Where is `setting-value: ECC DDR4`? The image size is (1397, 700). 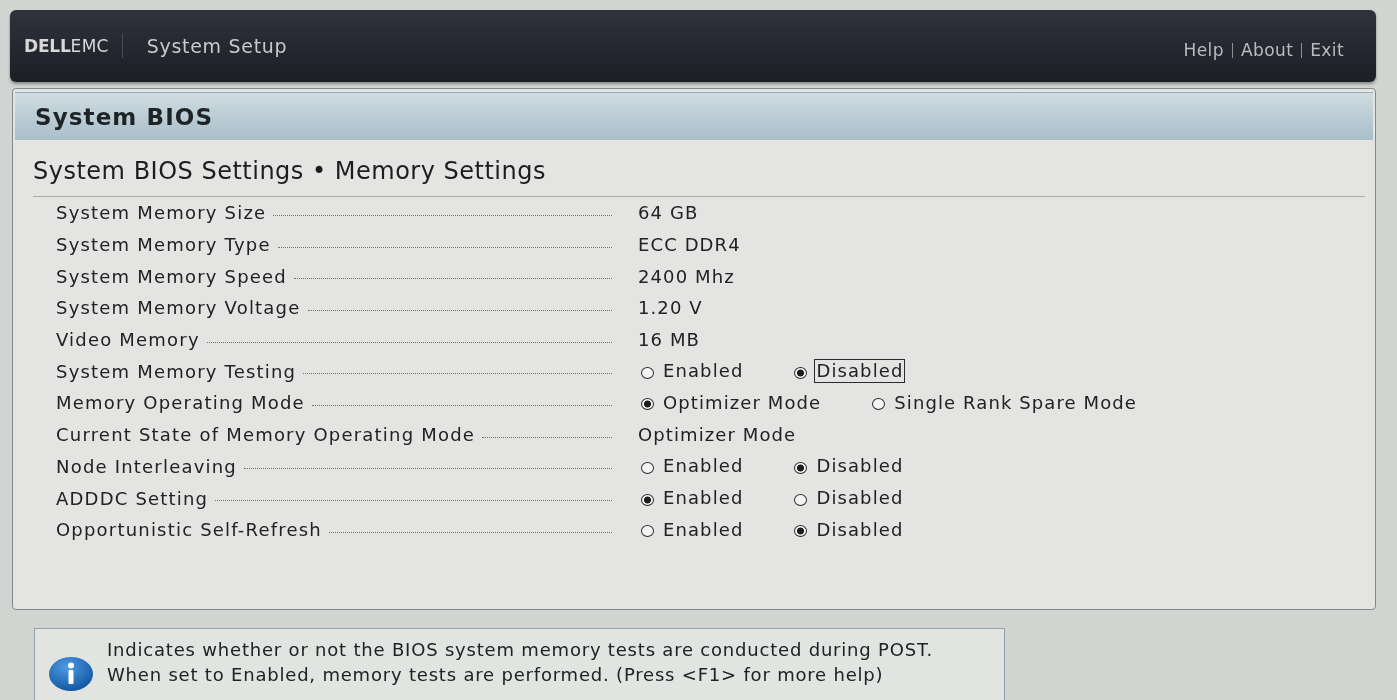 setting-value: ECC DDR4 is located at coordinates (689, 245).